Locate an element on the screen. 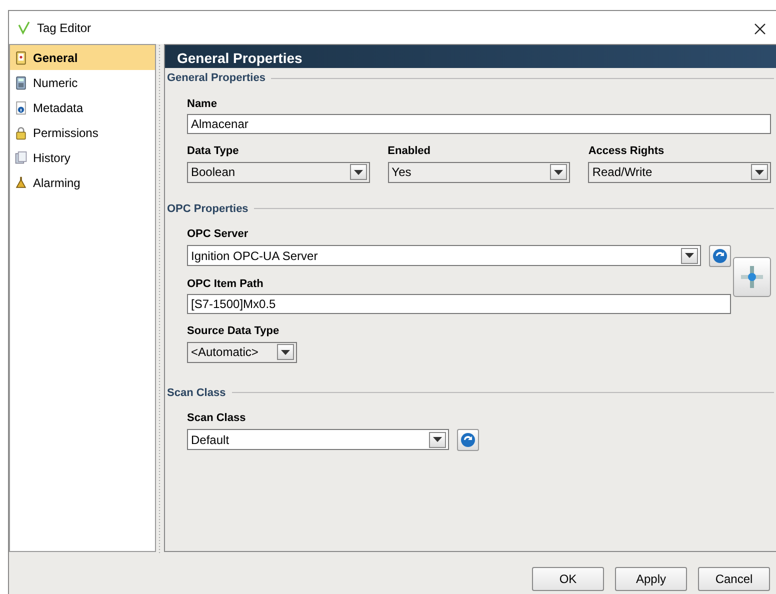  sidebar-item: Permissions is located at coordinates (82, 132).